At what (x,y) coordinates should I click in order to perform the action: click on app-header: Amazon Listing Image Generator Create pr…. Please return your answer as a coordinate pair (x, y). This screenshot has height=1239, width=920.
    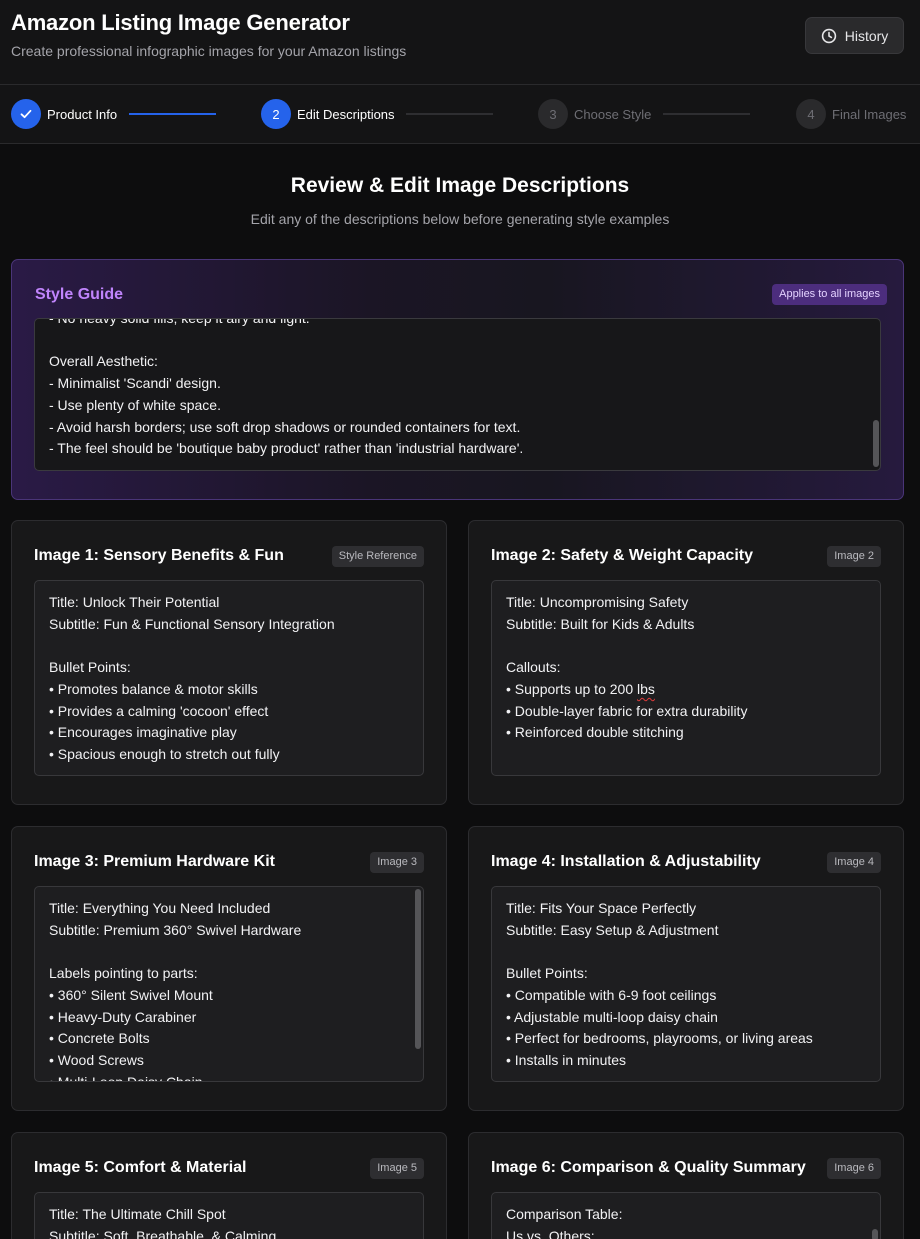
    Looking at the image, I should click on (460, 42).